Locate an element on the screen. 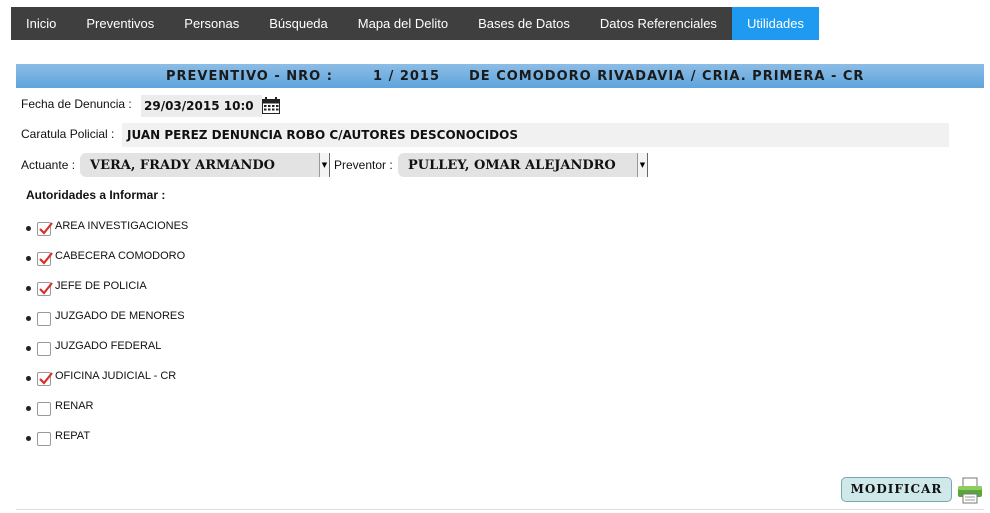 This screenshot has height=513, width=990. checkbox-label: JUZGADO FEDERAL is located at coordinates (108, 346).